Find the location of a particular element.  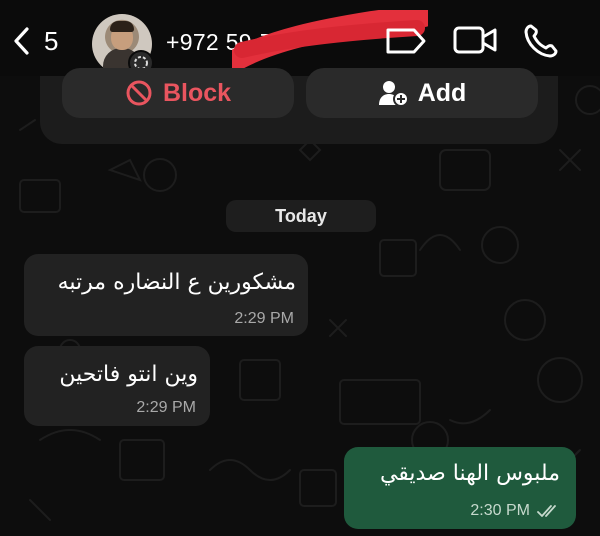

message-text: مشكورين ع النضاره مرتبه is located at coordinates (176, 282).